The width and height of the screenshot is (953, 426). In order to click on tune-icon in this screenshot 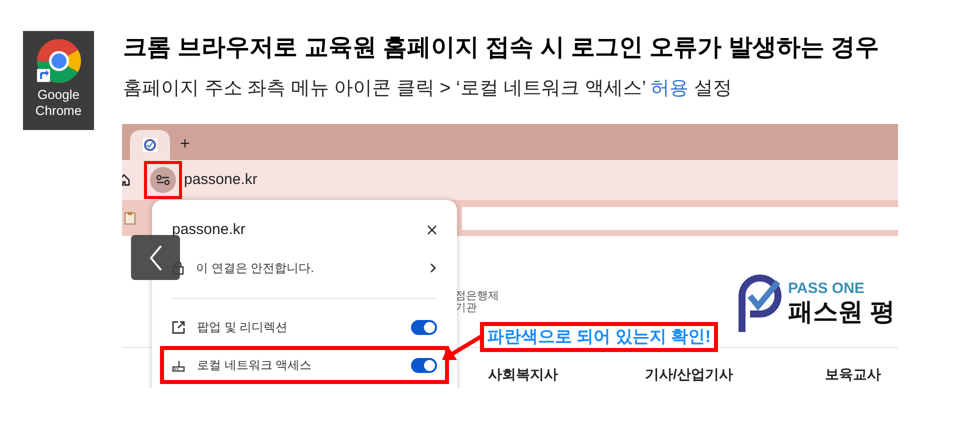, I will do `click(163, 180)`.